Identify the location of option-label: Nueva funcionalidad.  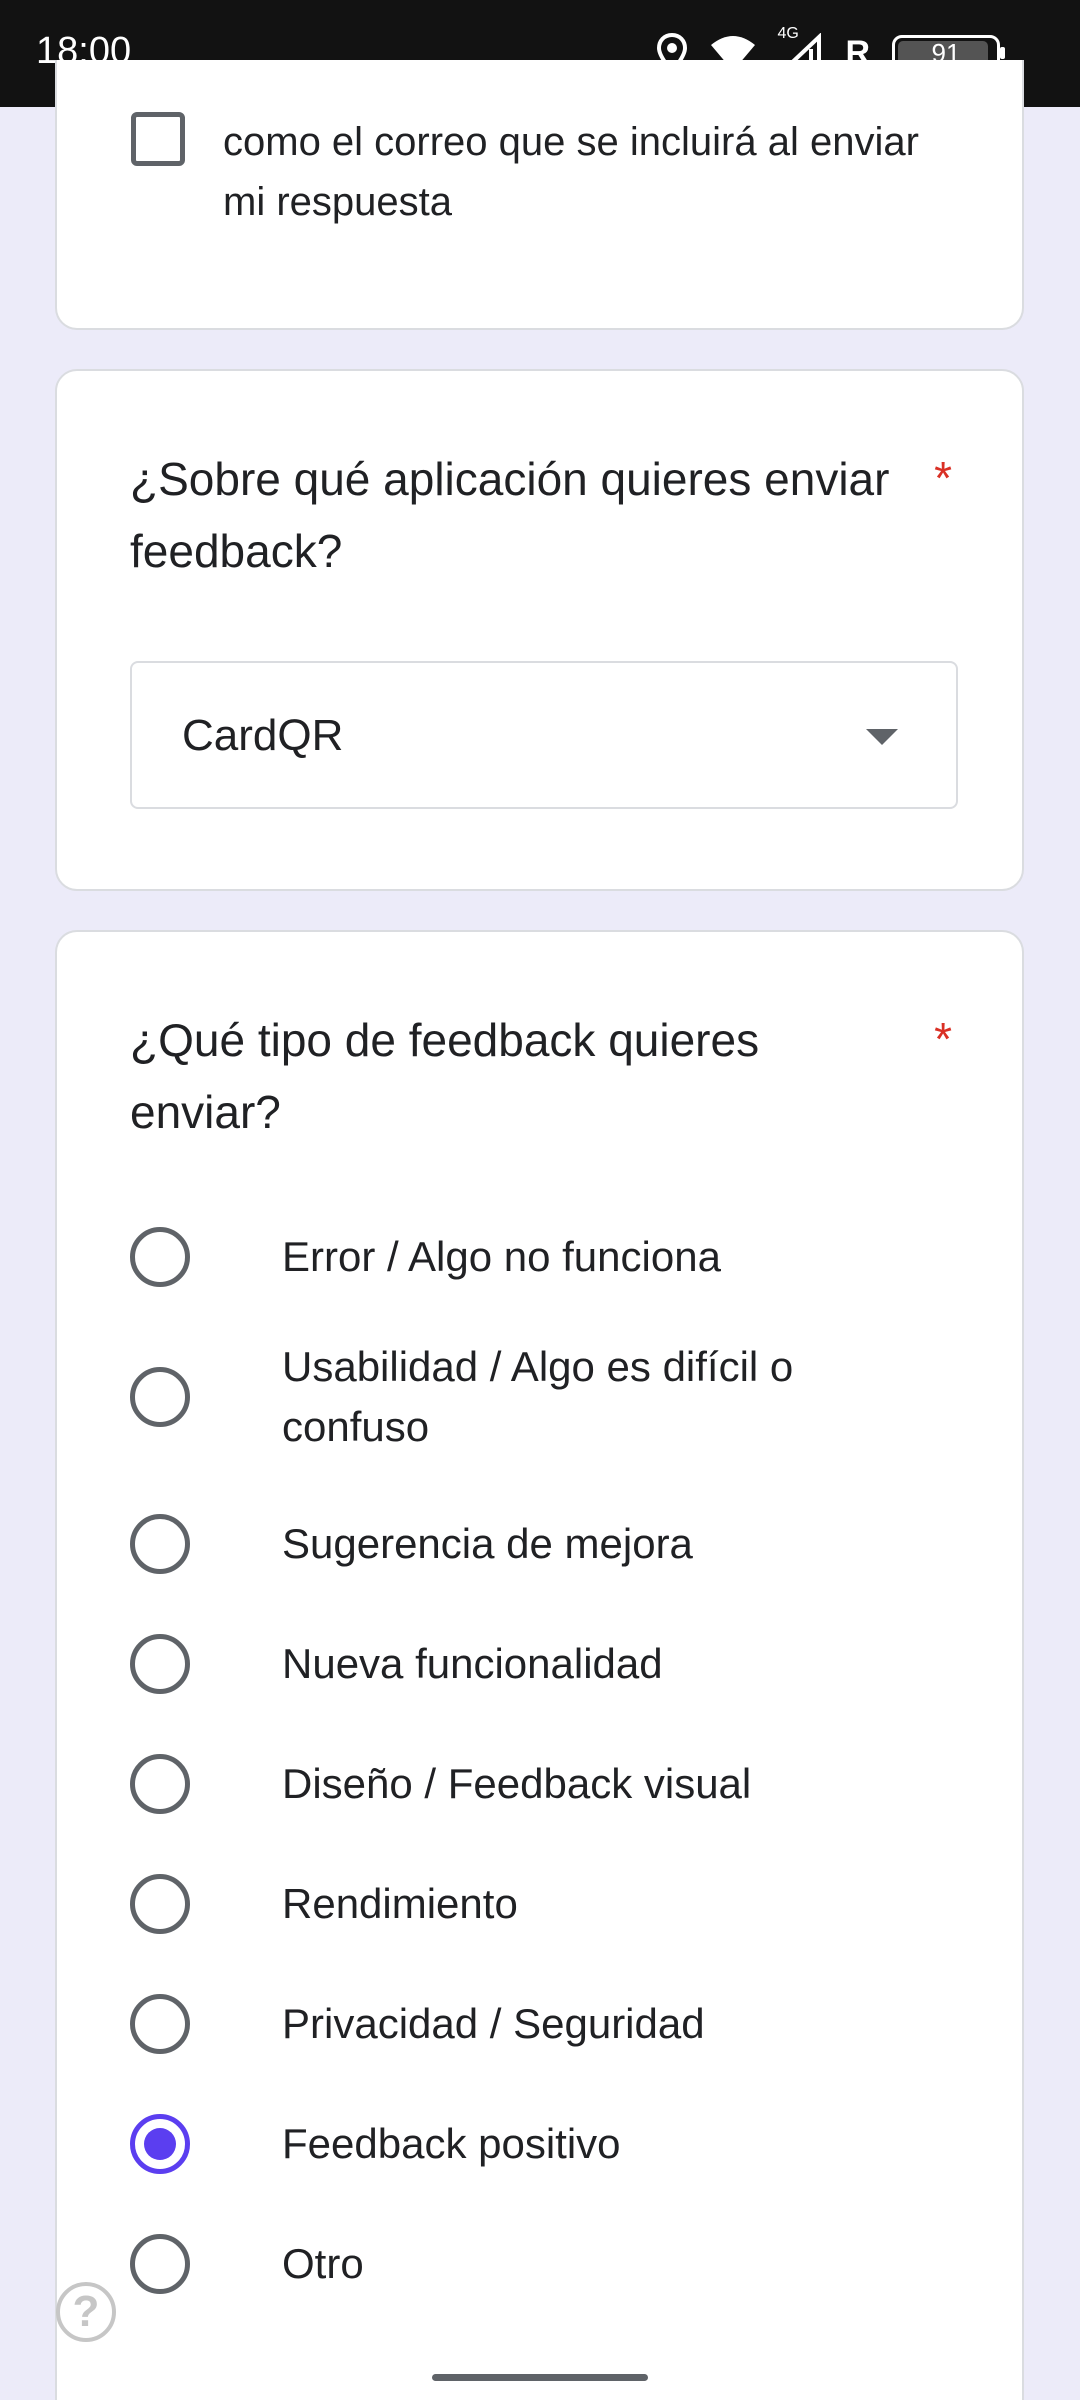
(472, 1663).